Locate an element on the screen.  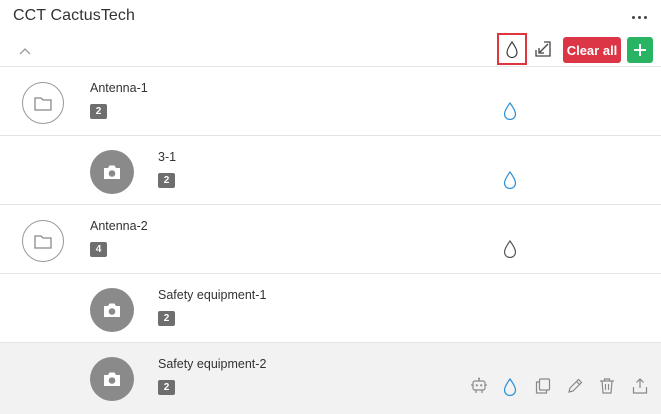
page-title: CCT CactusTech is located at coordinates (74, 15).